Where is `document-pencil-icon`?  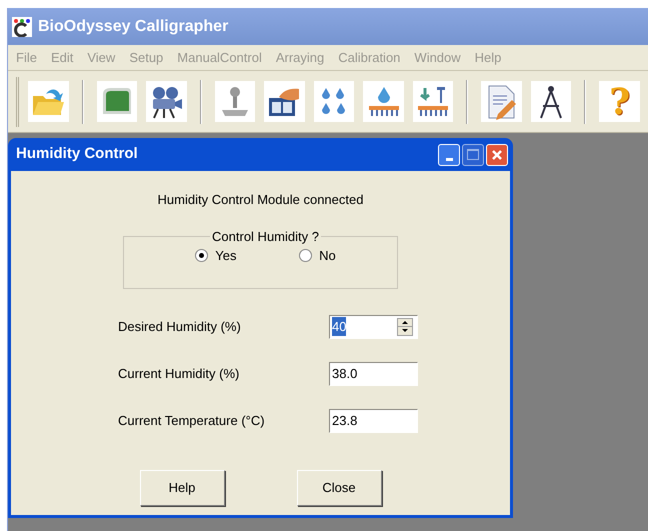
document-pencil-icon is located at coordinates (501, 101).